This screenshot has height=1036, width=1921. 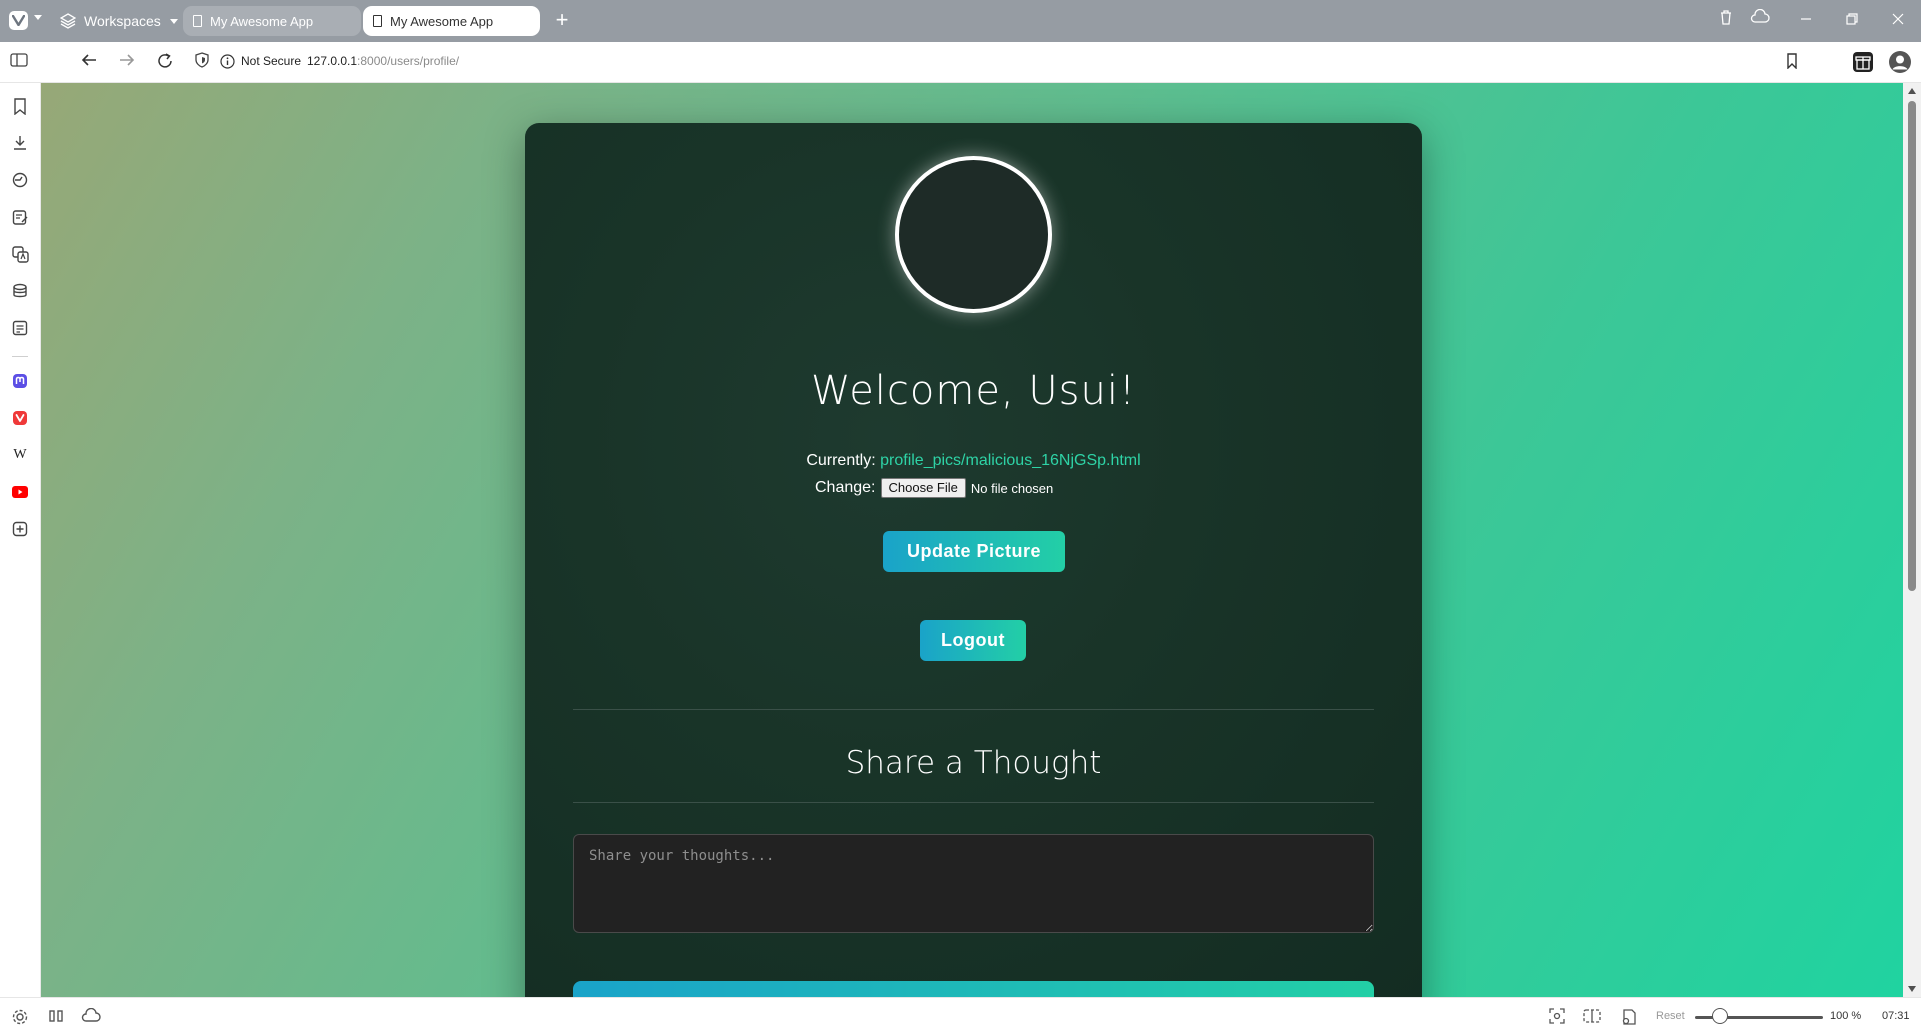 What do you see at coordinates (562, 20) in the screenshot?
I see `new-tab-icon: +` at bounding box center [562, 20].